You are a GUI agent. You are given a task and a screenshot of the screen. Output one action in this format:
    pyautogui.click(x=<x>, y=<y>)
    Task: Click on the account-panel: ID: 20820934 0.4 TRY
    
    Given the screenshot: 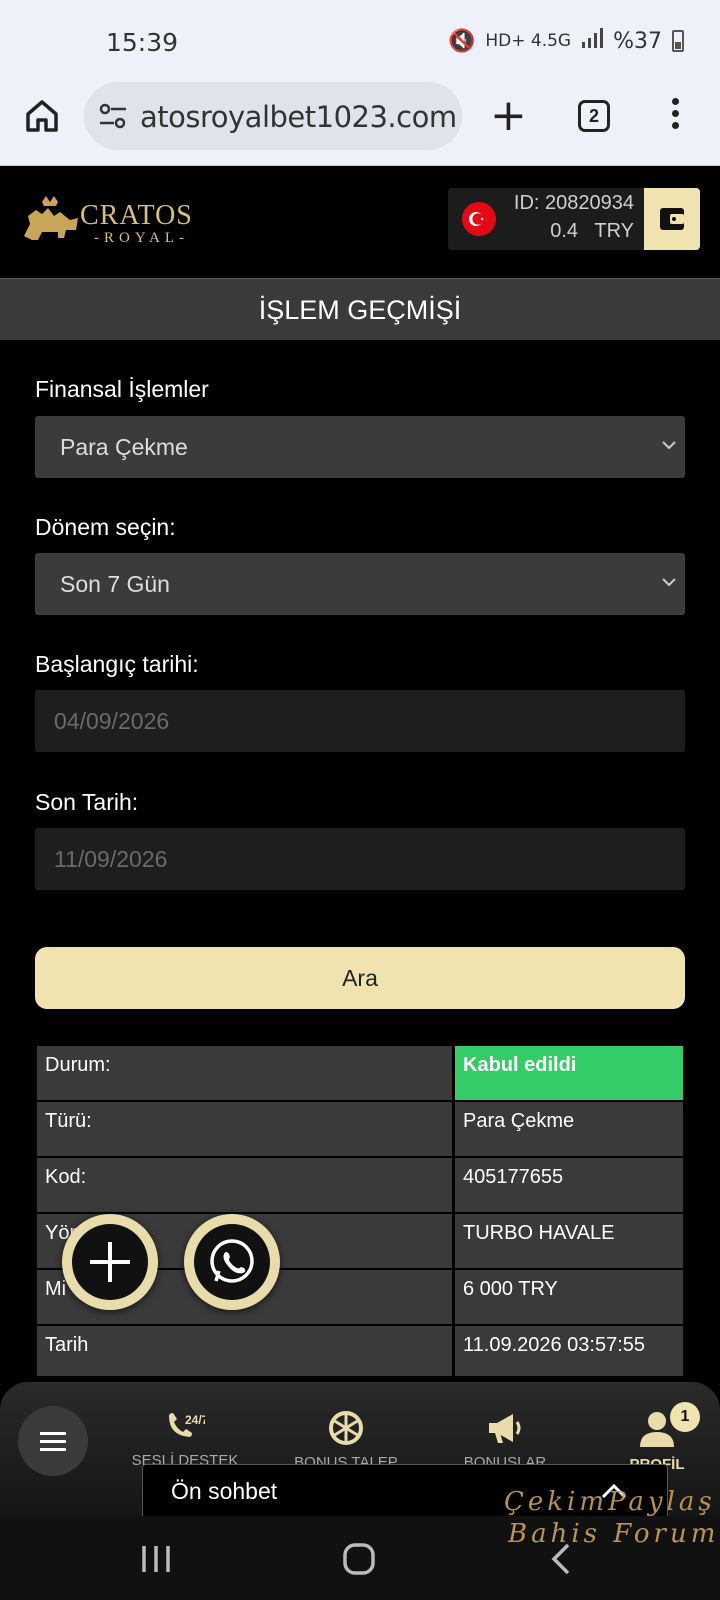 What is the action you would take?
    pyautogui.click(x=574, y=219)
    